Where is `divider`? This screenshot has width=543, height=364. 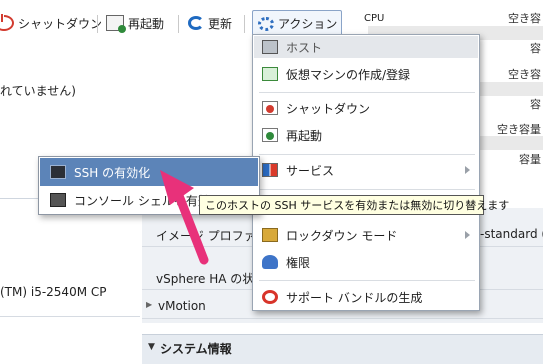
divider is located at coordinates (70, 316).